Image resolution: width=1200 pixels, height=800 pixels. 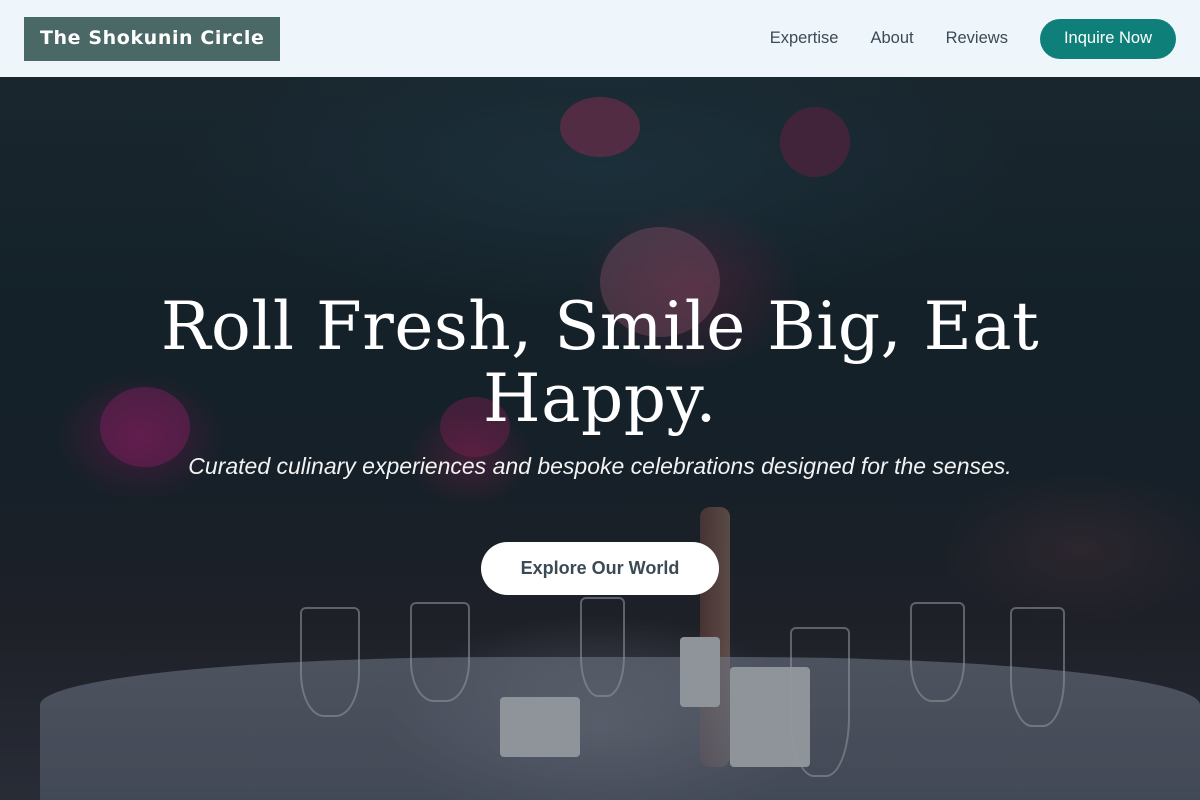 I want to click on nav-link-expertise: Expertise, so click(x=804, y=38).